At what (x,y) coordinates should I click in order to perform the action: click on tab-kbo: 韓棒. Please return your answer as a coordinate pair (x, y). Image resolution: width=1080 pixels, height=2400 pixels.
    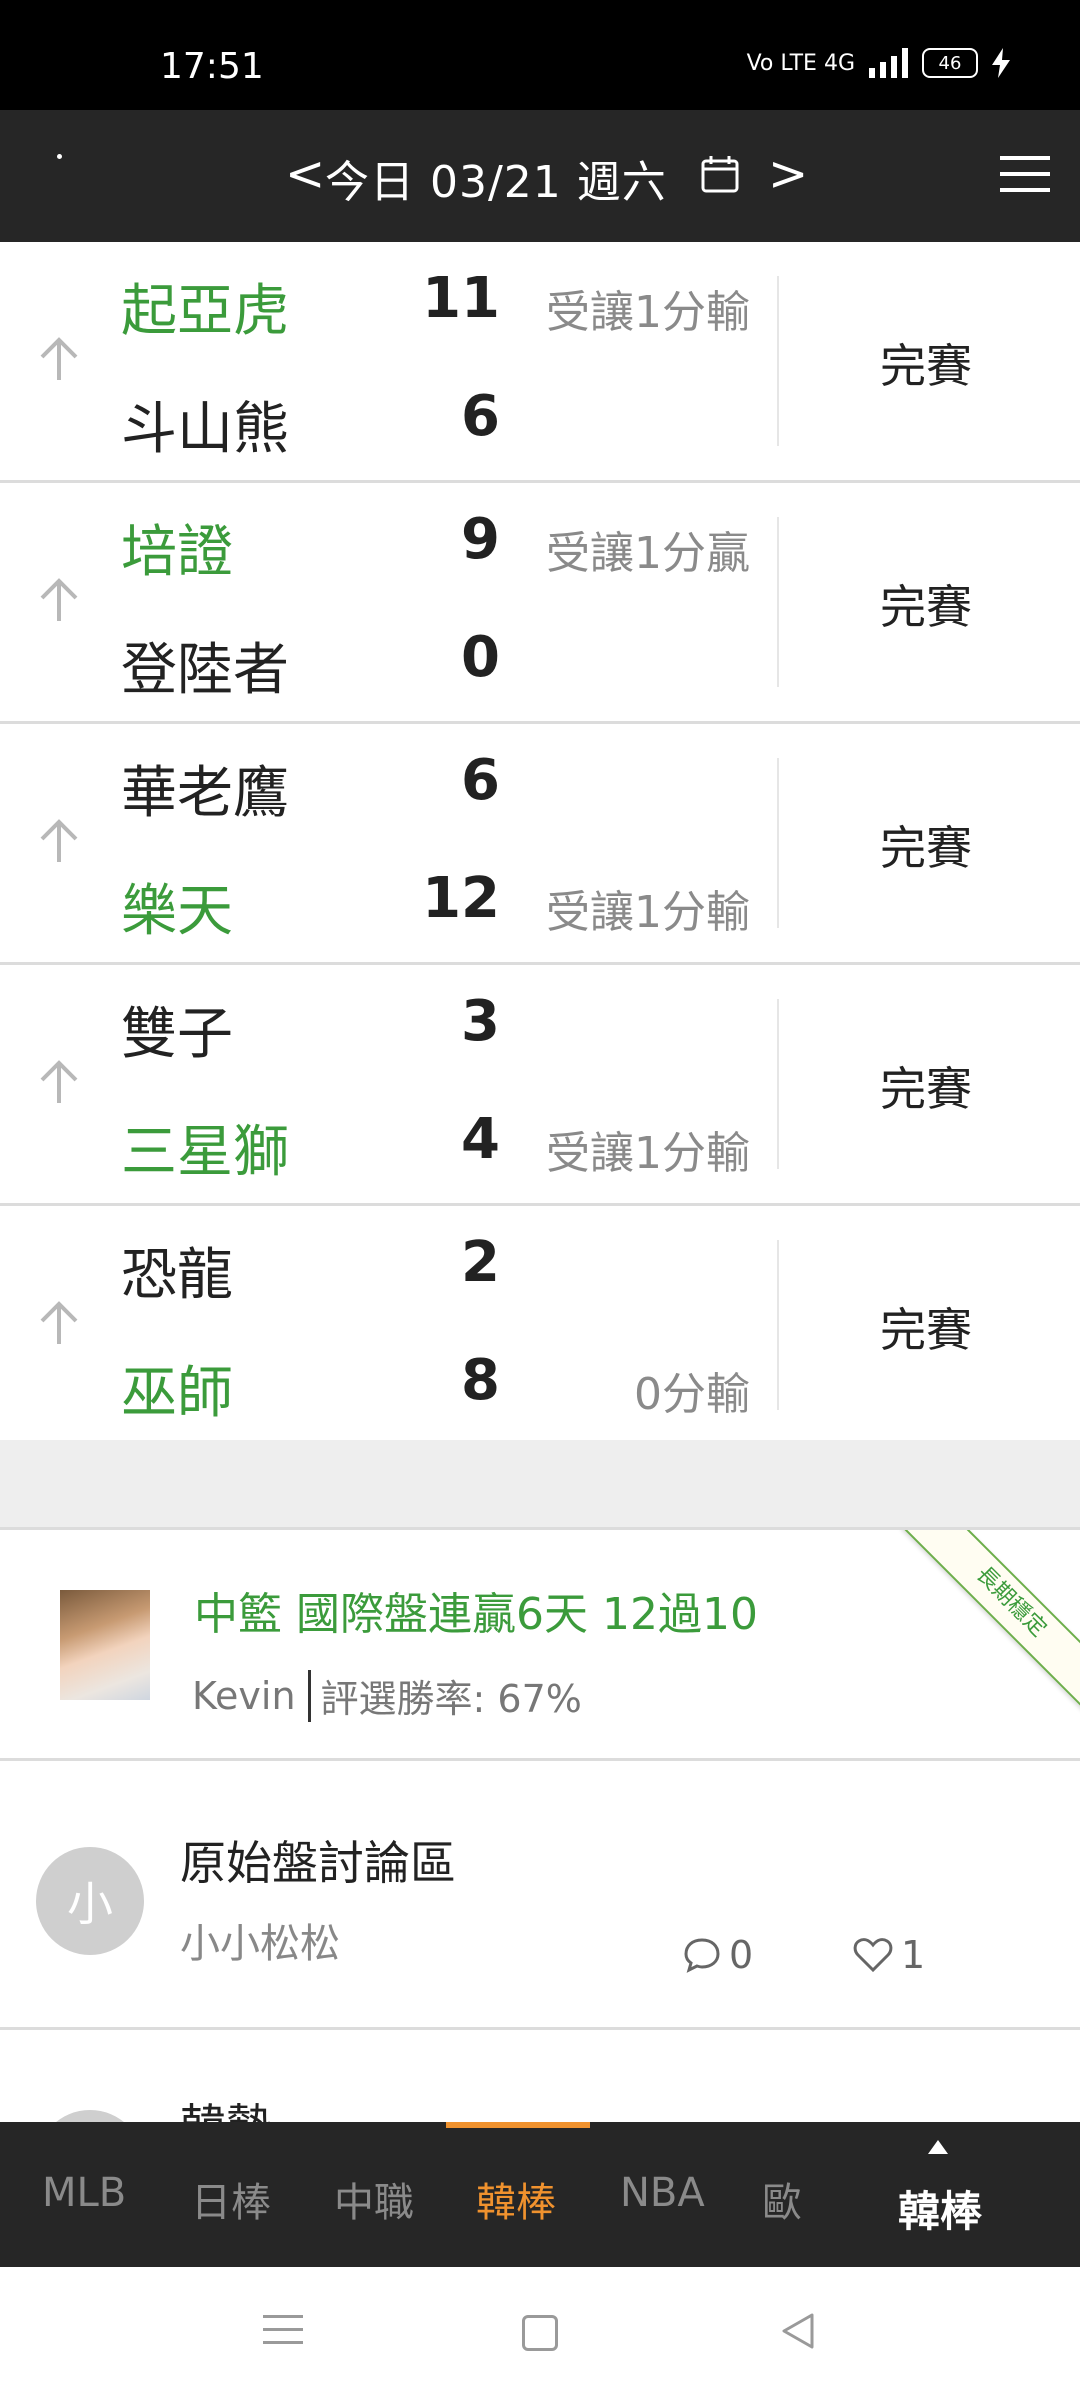
    Looking at the image, I should click on (516, 2199).